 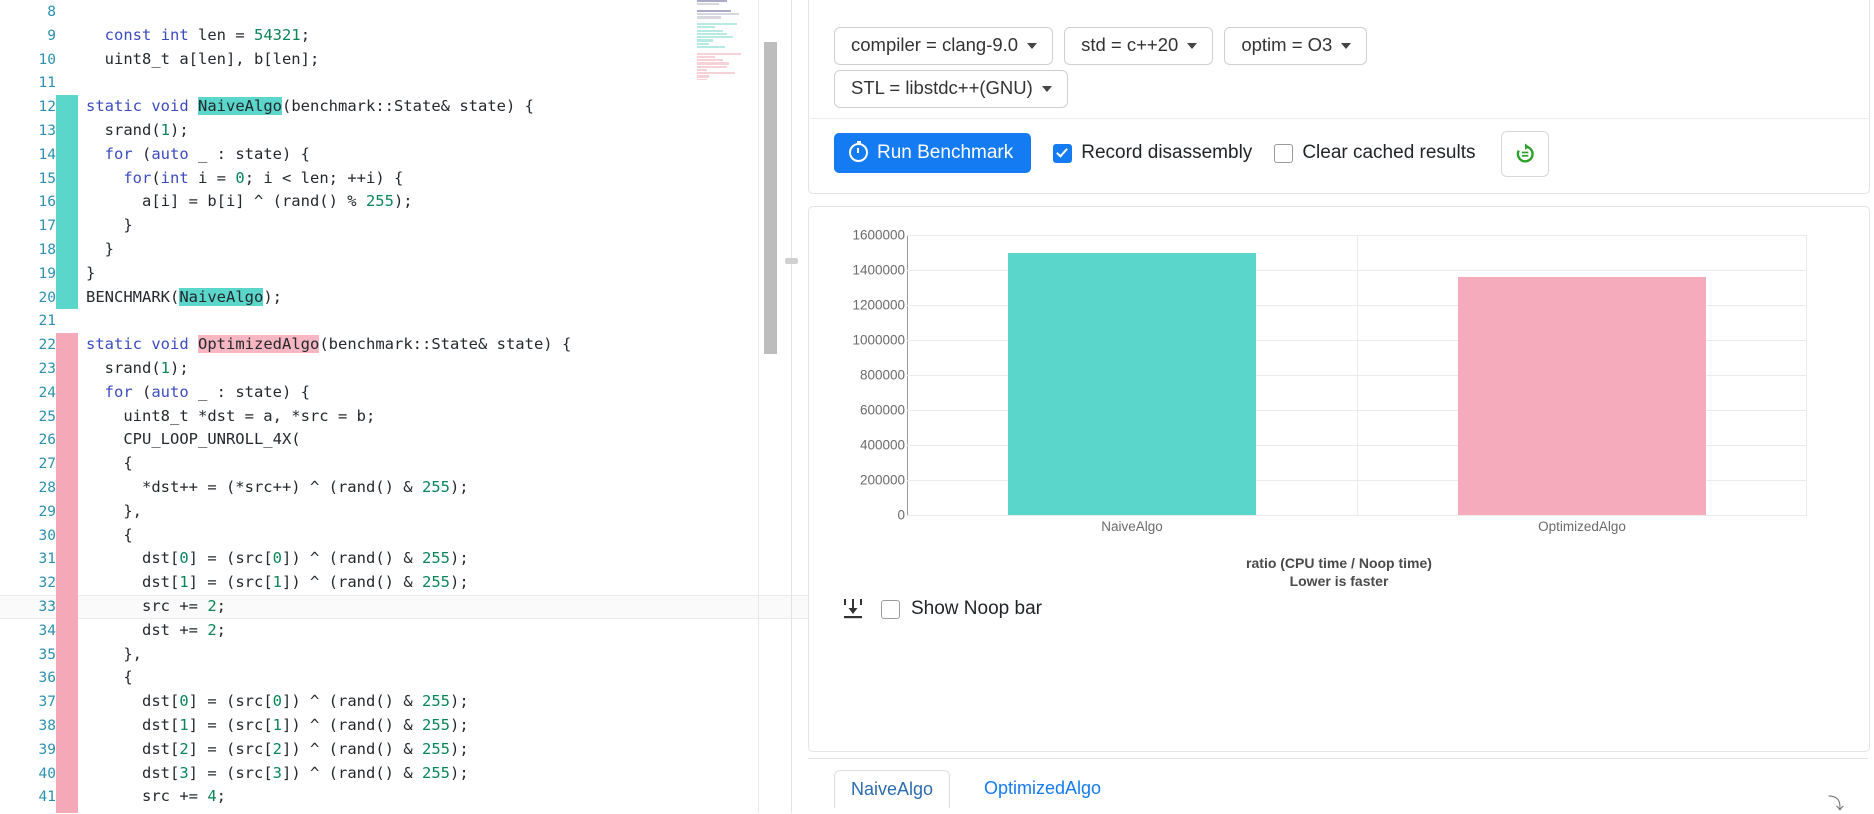 I want to click on tab-optimizedalgo: OptimizedAlgo, so click(x=1042, y=788).